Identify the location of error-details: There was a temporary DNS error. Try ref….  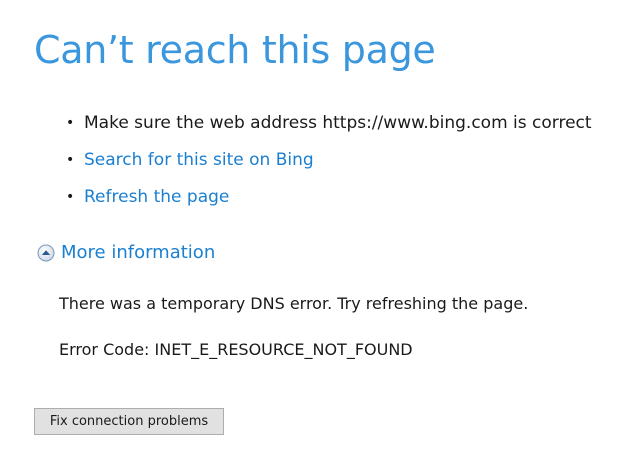
(293, 327).